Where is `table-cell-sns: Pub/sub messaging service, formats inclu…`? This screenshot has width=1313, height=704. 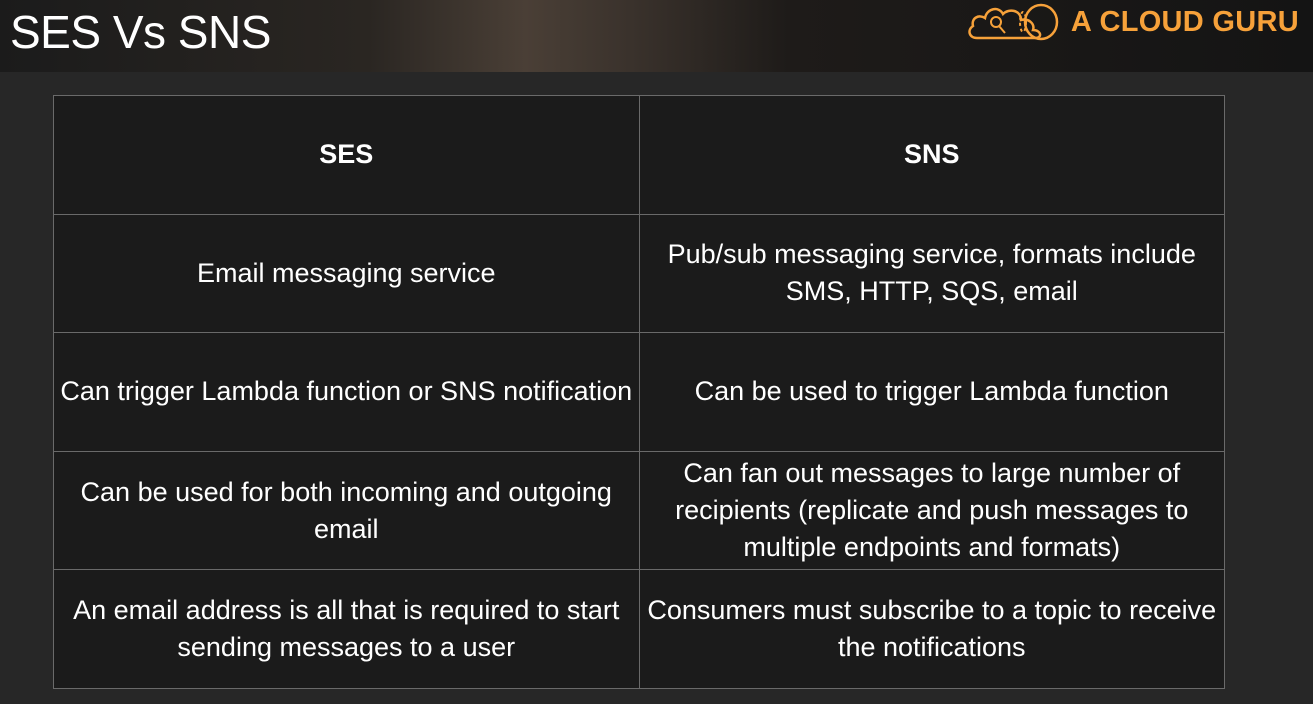
table-cell-sns: Pub/sub messaging service, formats inclu… is located at coordinates (931, 273).